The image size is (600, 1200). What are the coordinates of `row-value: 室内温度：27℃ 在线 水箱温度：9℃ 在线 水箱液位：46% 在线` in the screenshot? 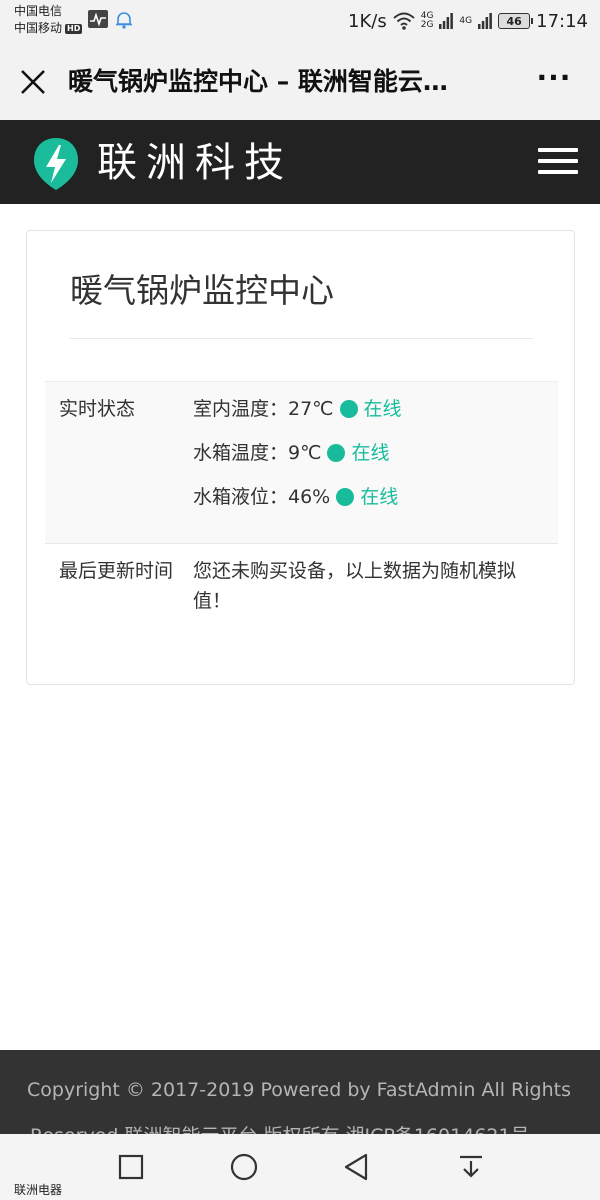 It's located at (370, 460).